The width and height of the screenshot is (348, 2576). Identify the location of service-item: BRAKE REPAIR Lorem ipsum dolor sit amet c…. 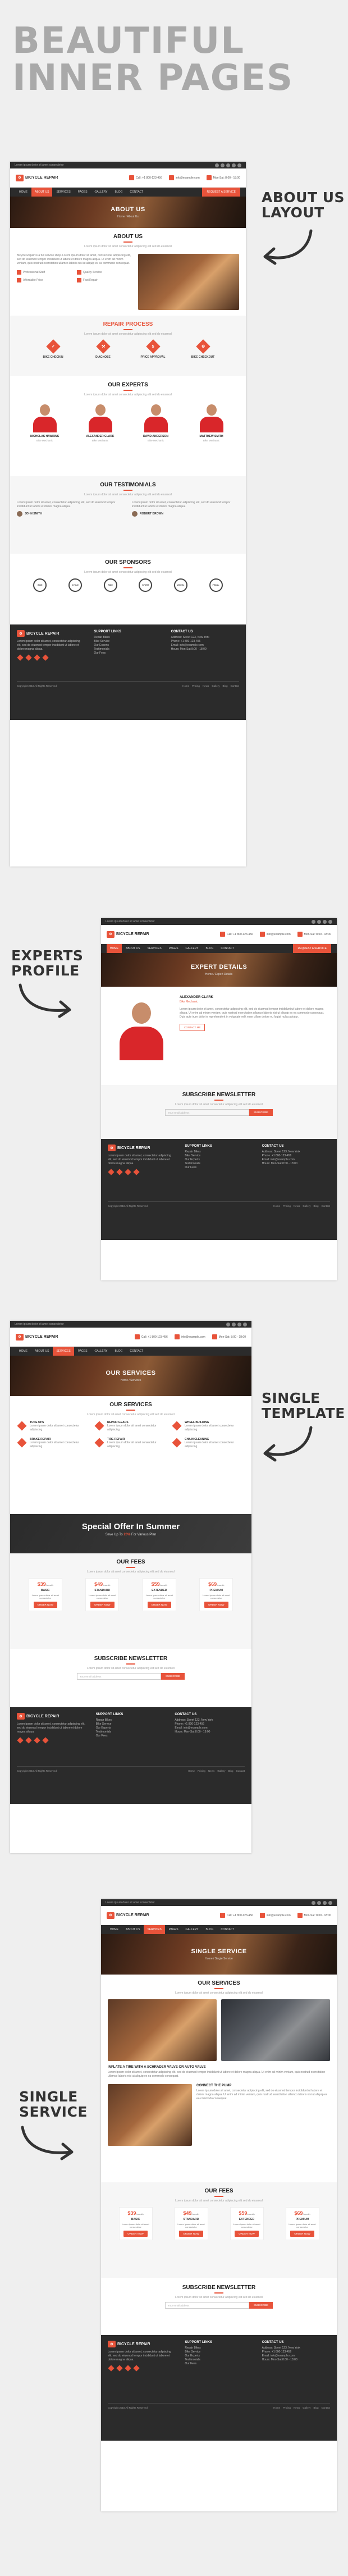
(53, 1443).